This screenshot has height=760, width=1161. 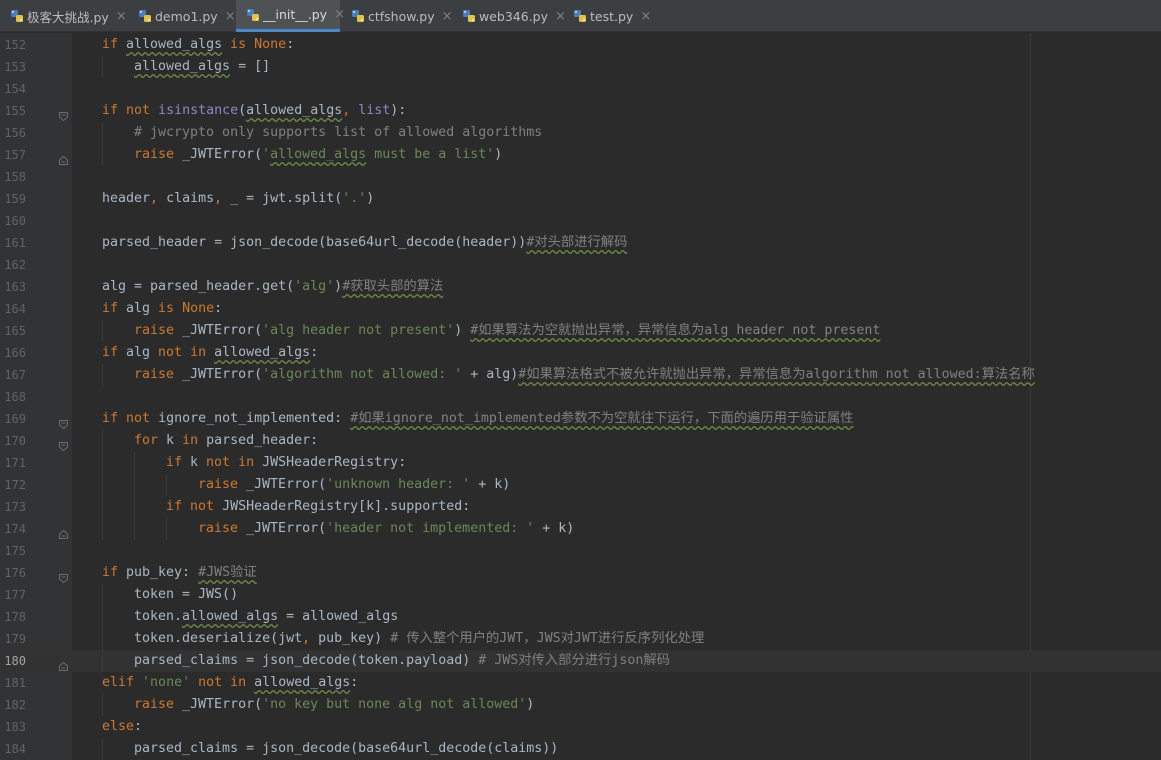 I want to click on tab-web346-py: web346.py ×, so click(x=509, y=16).